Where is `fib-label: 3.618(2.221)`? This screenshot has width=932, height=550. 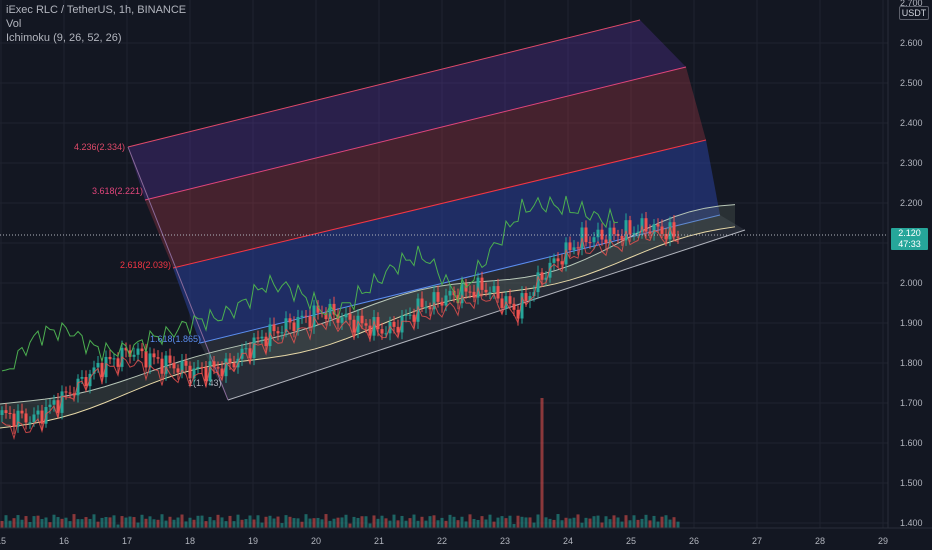 fib-label: 3.618(2.221) is located at coordinates (117, 191).